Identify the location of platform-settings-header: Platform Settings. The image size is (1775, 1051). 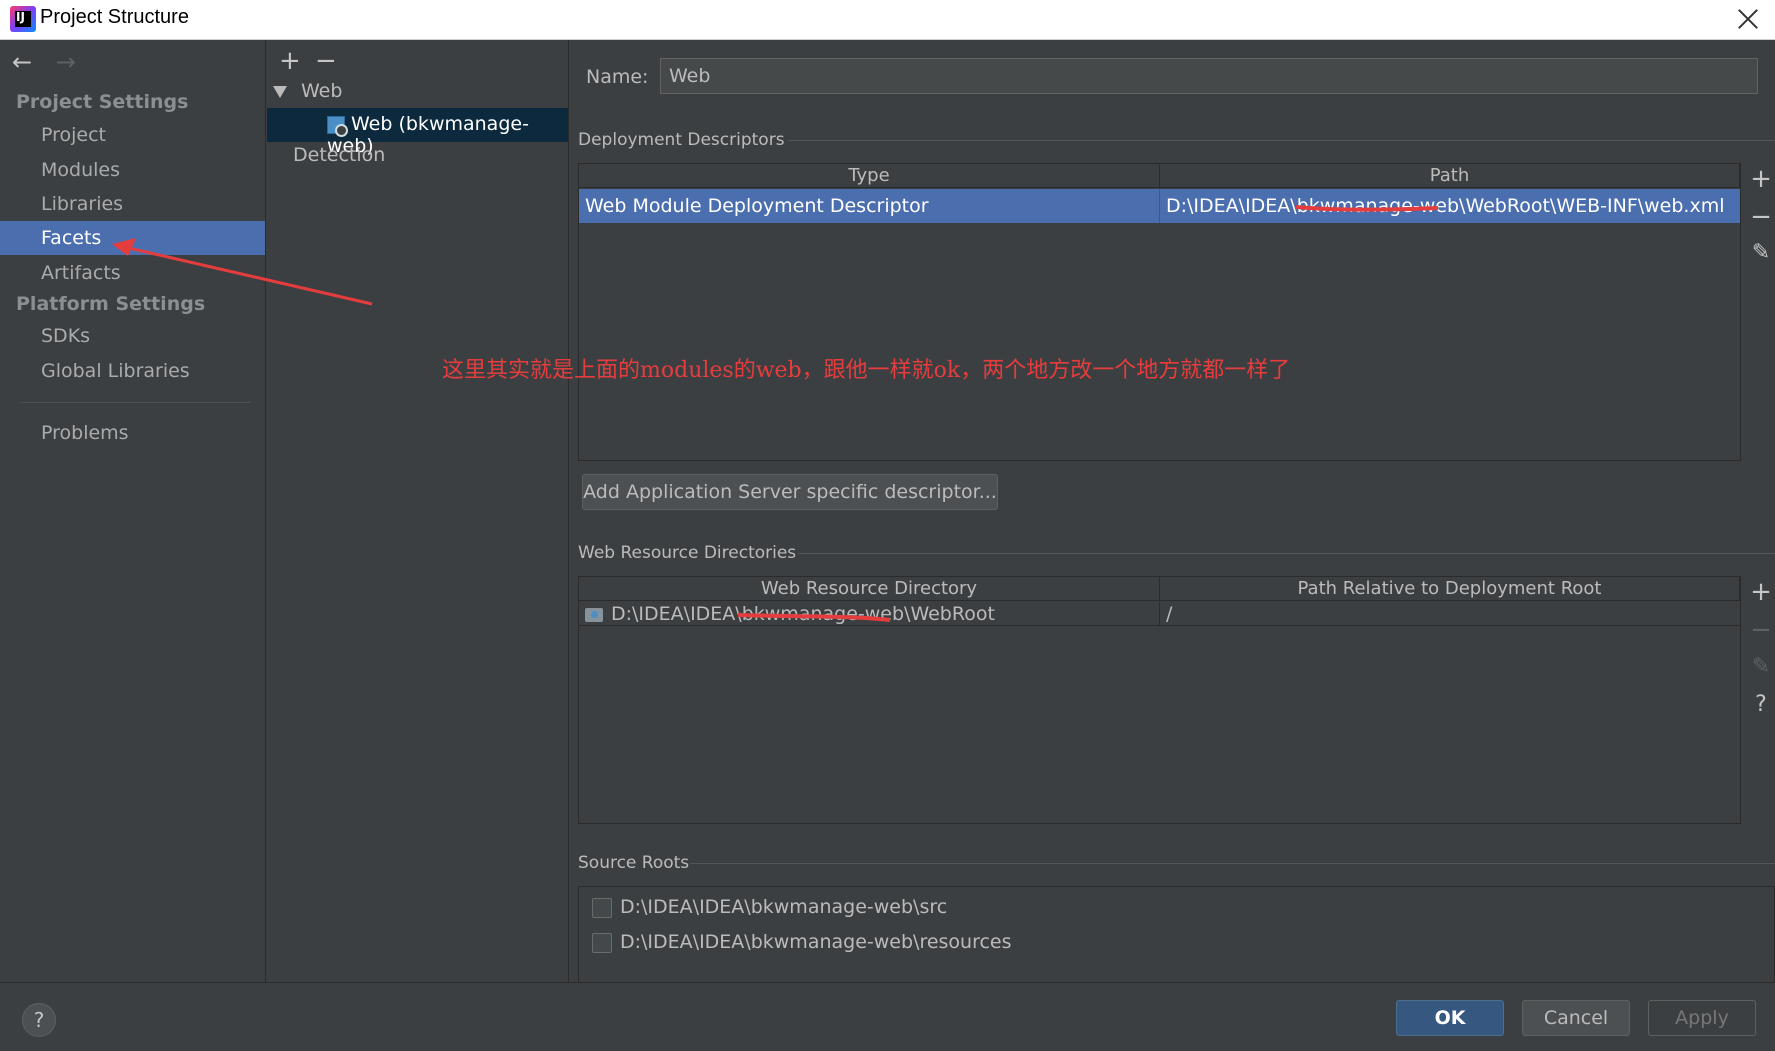
(111, 304).